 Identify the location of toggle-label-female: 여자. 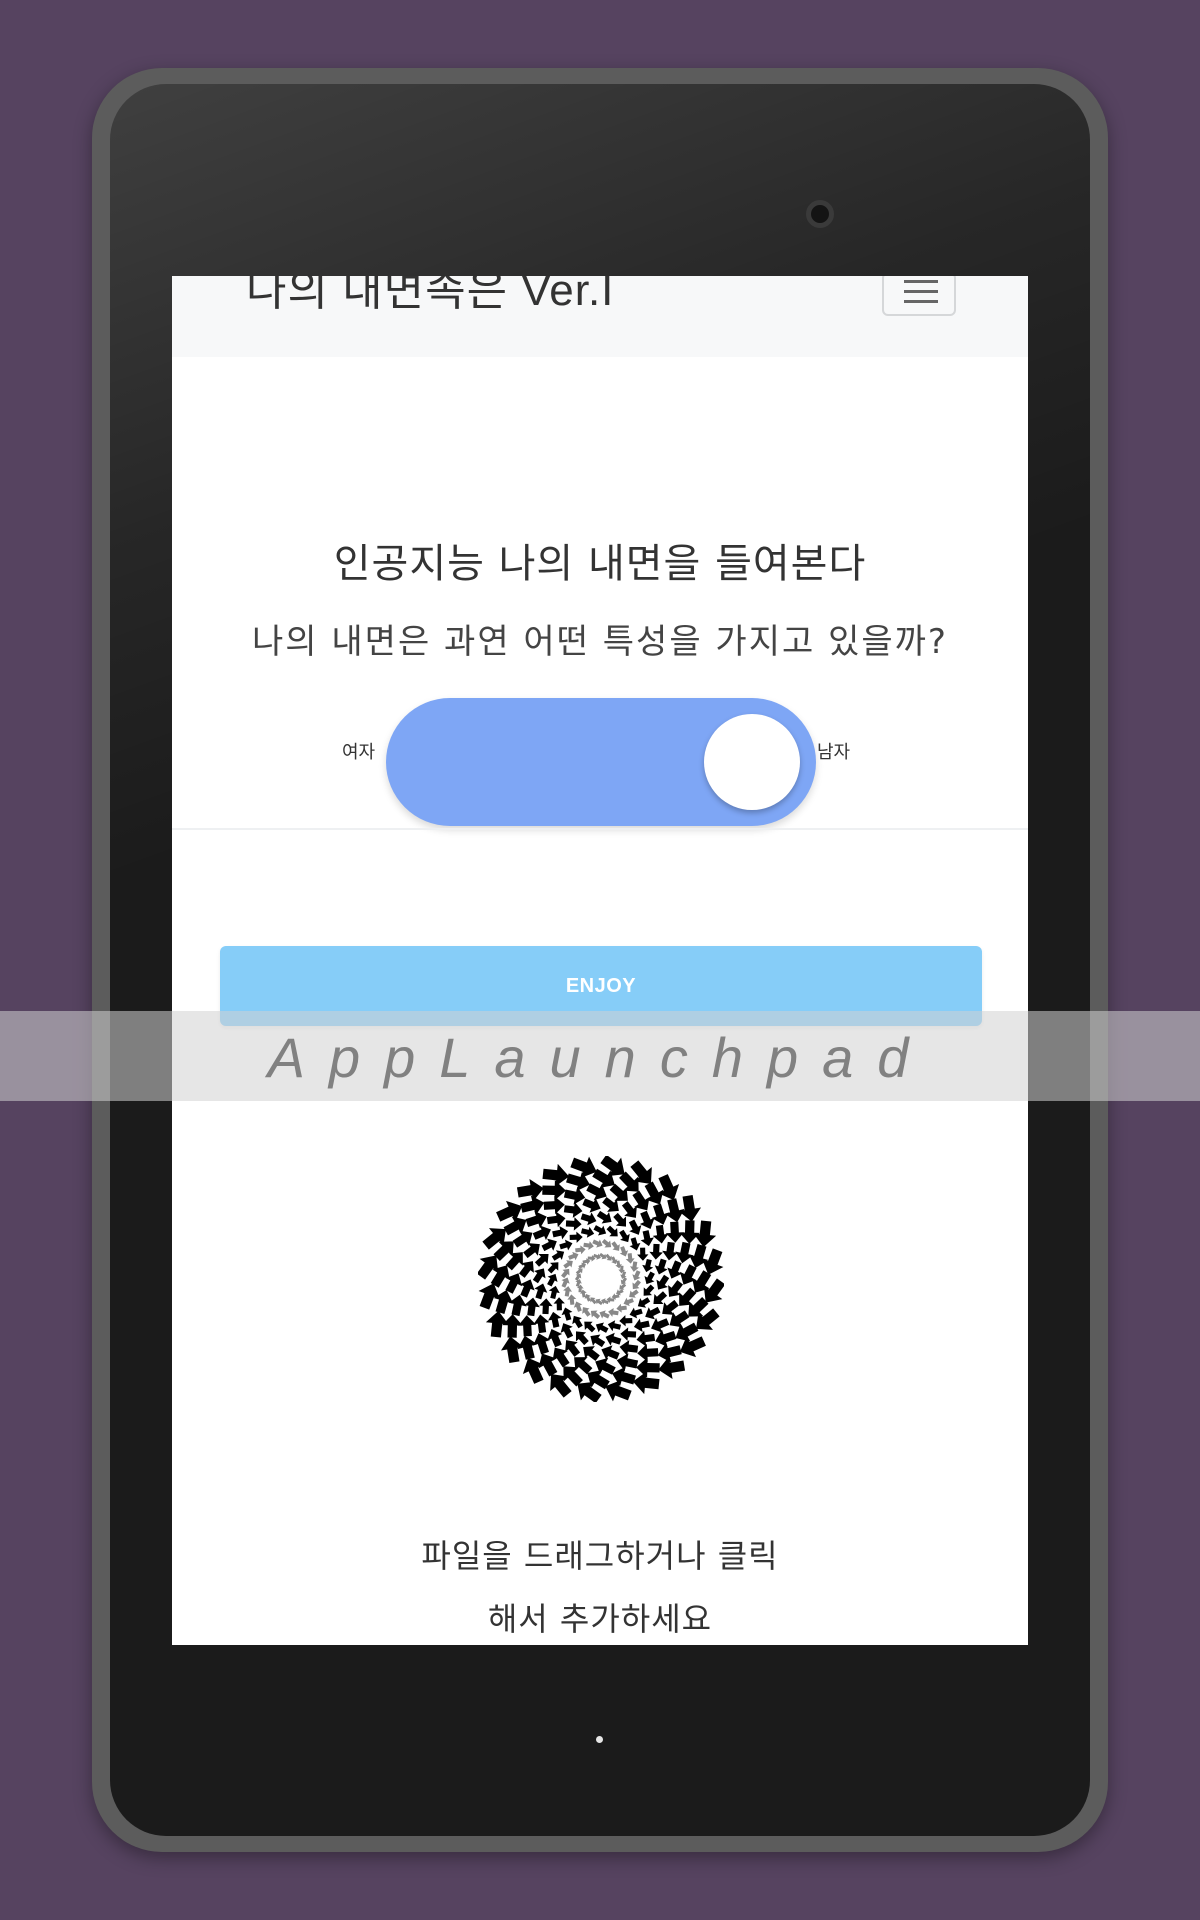
(359, 752).